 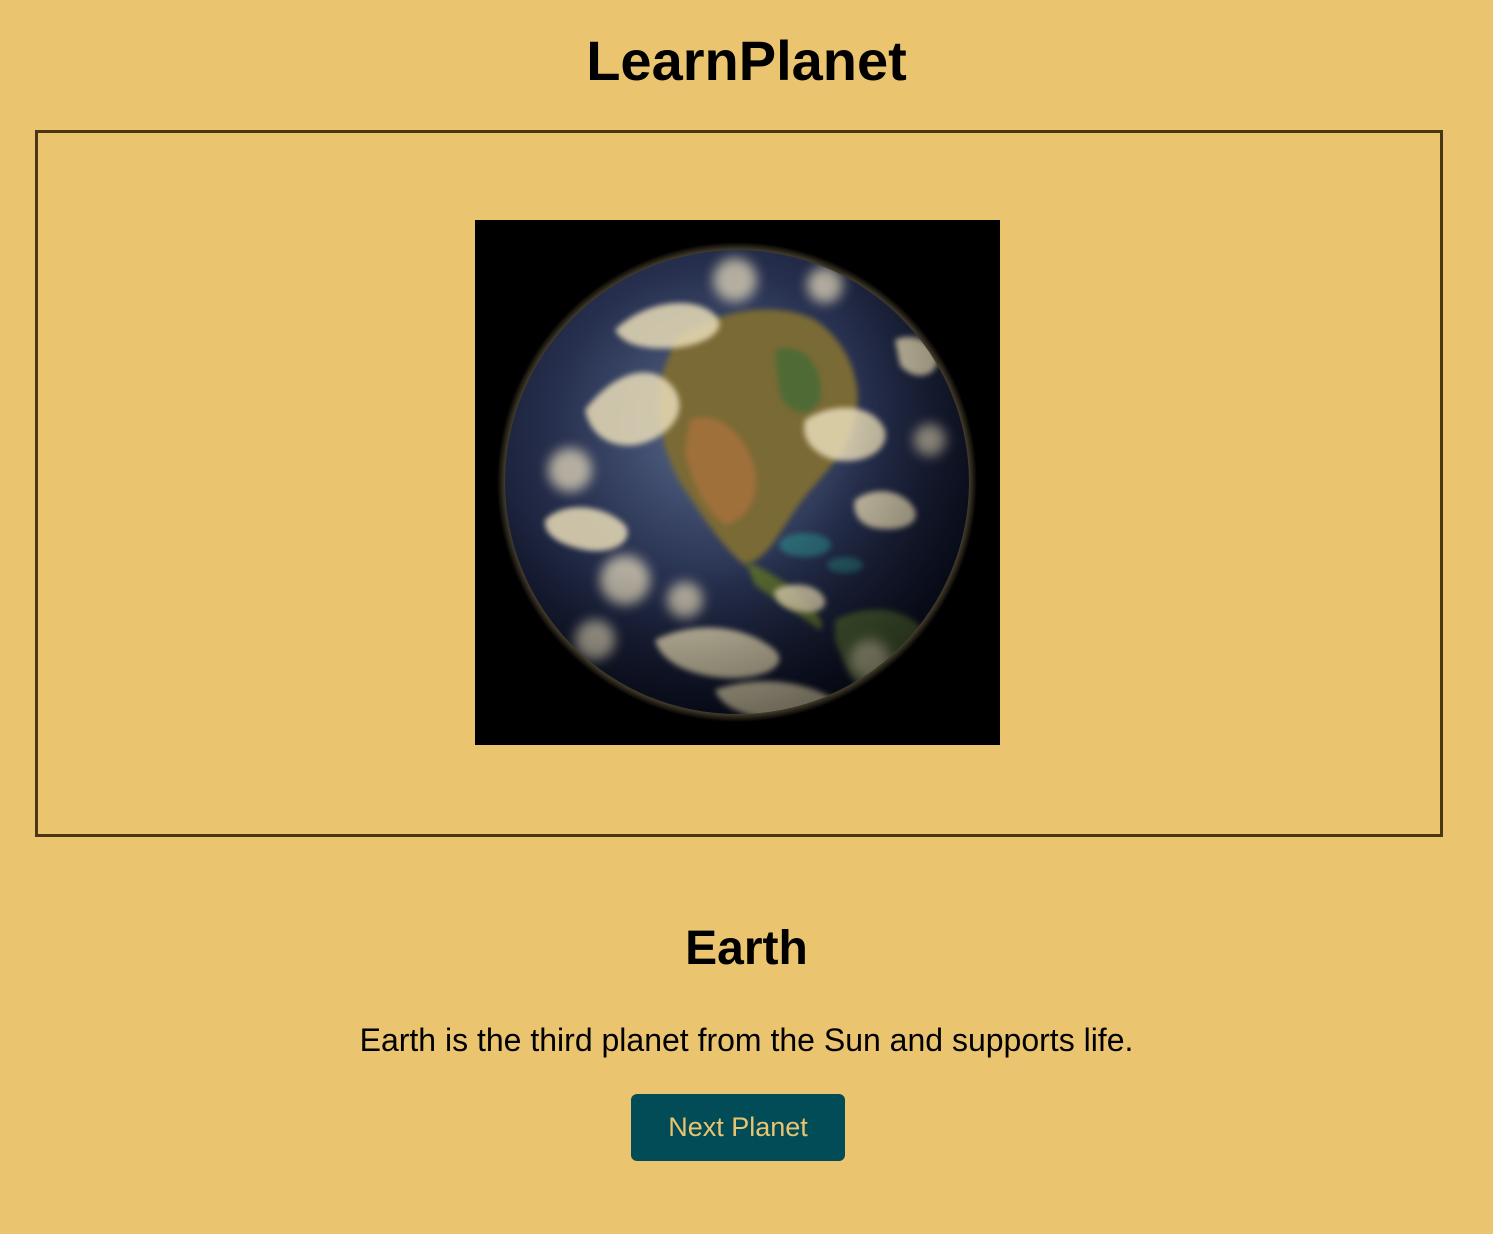 What do you see at coordinates (738, 1127) in the screenshot?
I see `next-planet-button: Next Planet` at bounding box center [738, 1127].